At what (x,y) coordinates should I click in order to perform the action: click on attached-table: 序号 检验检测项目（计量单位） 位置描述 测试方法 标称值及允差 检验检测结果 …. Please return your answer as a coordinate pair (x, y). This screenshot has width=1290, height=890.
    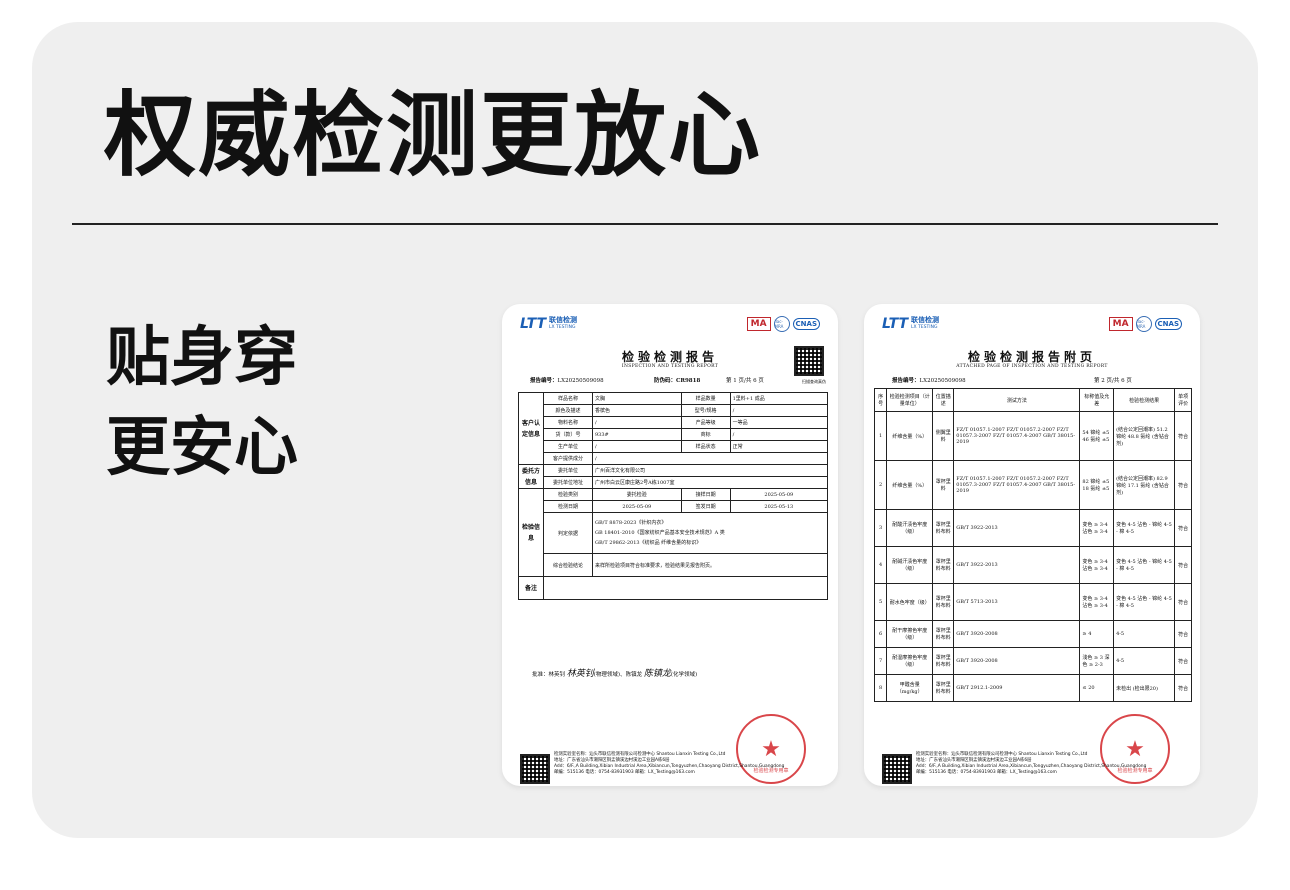
    Looking at the image, I should click on (1032, 545).